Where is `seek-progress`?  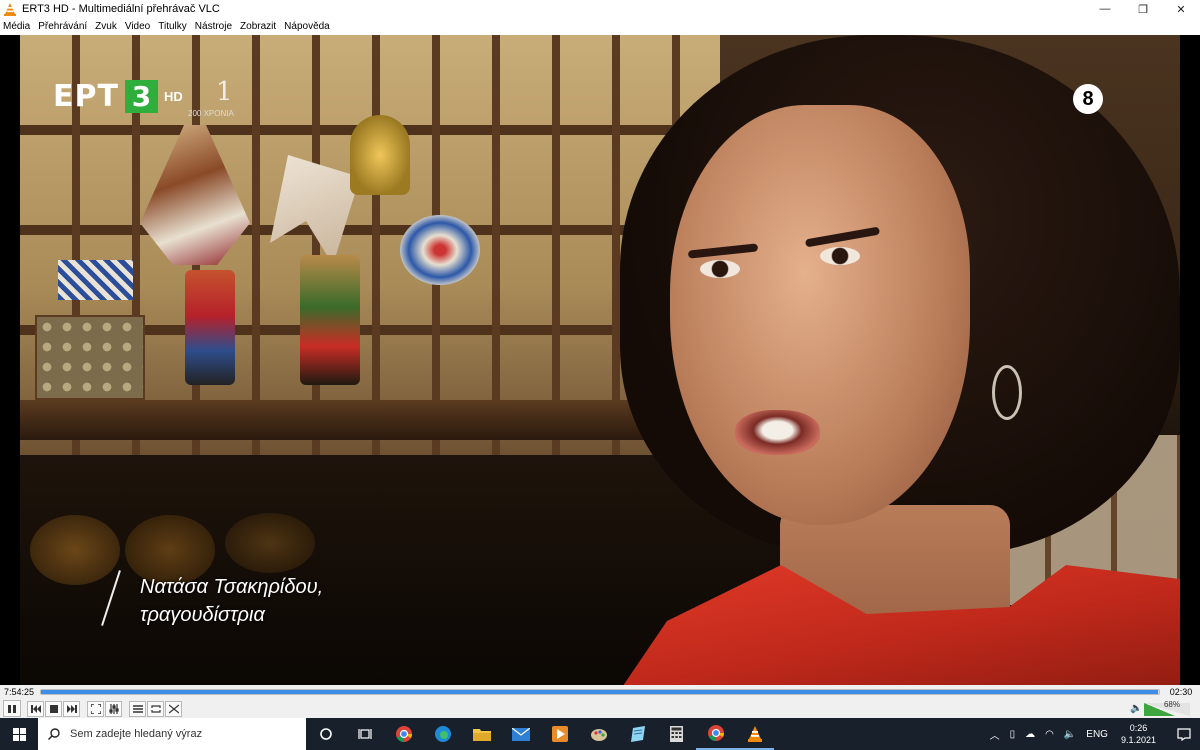
seek-progress is located at coordinates (599, 692).